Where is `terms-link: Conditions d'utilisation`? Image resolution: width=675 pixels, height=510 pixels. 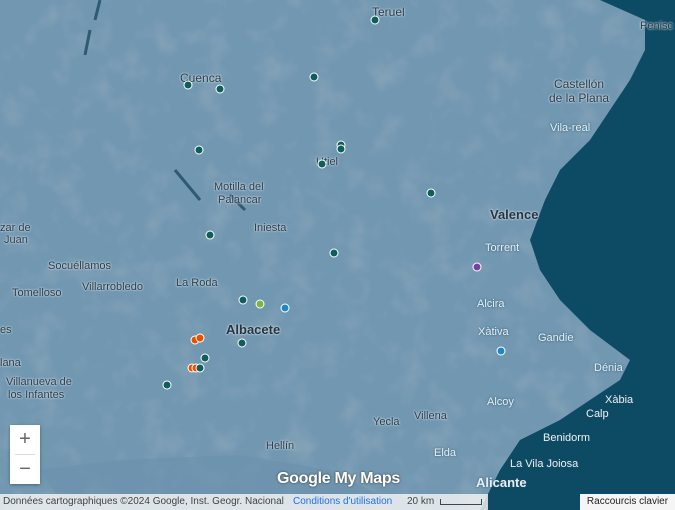
terms-link: Conditions d'utilisation is located at coordinates (342, 502).